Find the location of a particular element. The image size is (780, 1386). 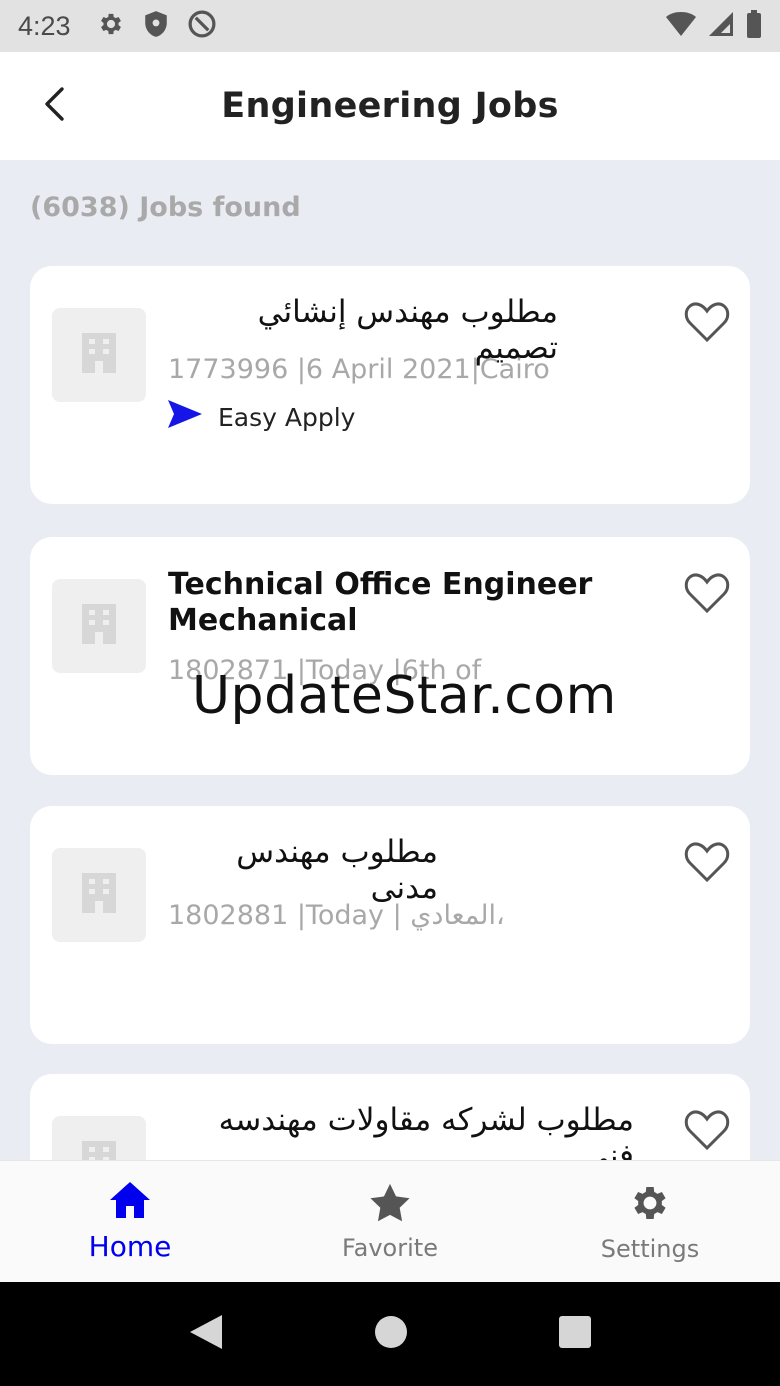

nav-item-home: Home is located at coordinates (130, 1221).